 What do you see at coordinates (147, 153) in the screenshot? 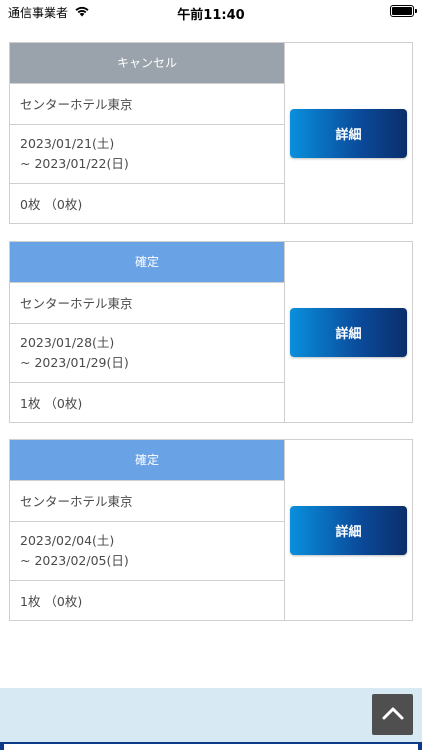
I see `stay-dates: 2023/01/21(土) ~ 2023/01/22(日)` at bounding box center [147, 153].